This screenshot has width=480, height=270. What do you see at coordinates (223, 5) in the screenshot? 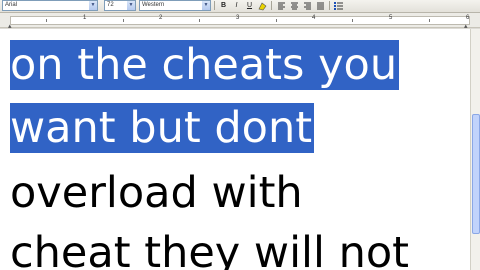
I see `bold-button: B` at bounding box center [223, 5].